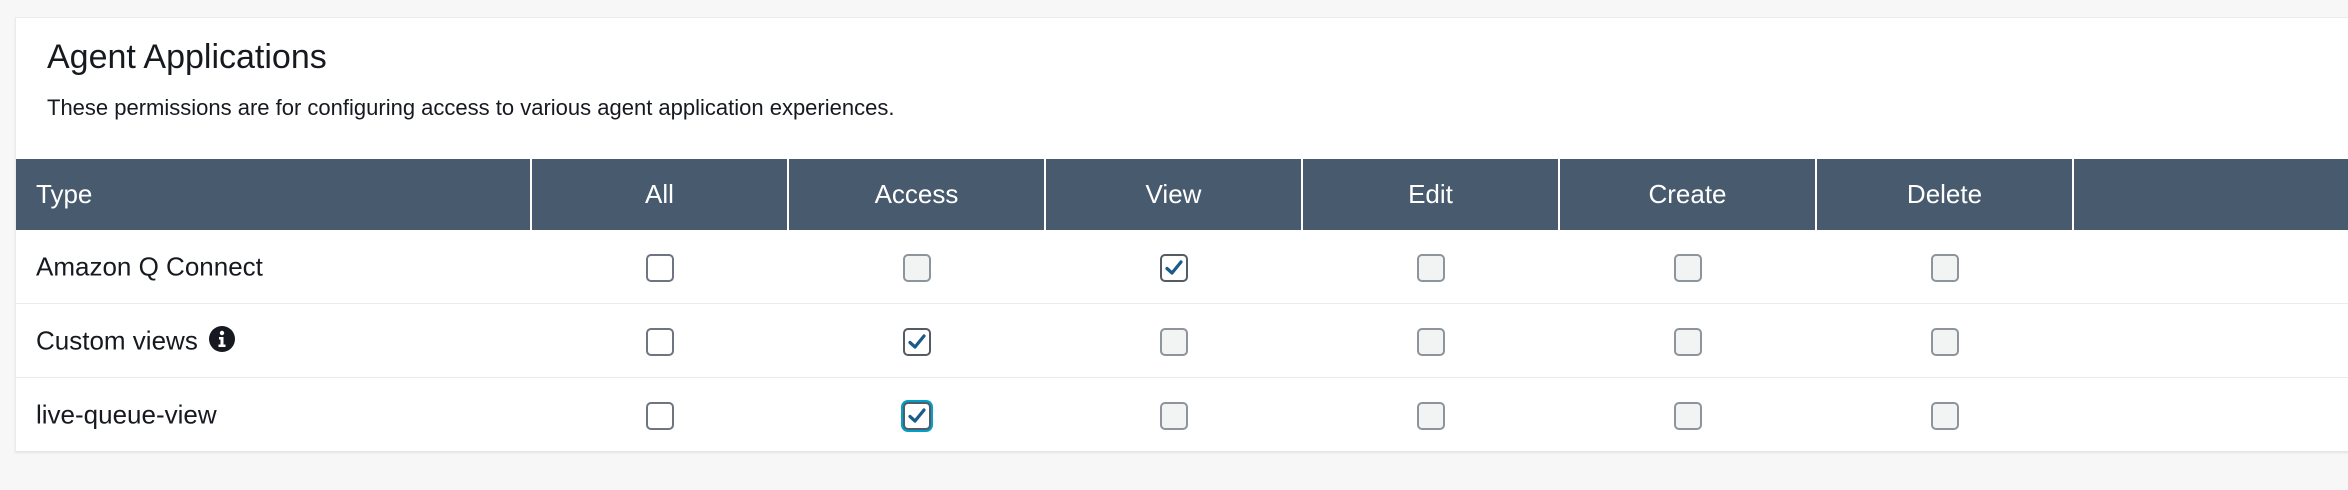  I want to click on column-header-delete: Delete, so click(1945, 194).